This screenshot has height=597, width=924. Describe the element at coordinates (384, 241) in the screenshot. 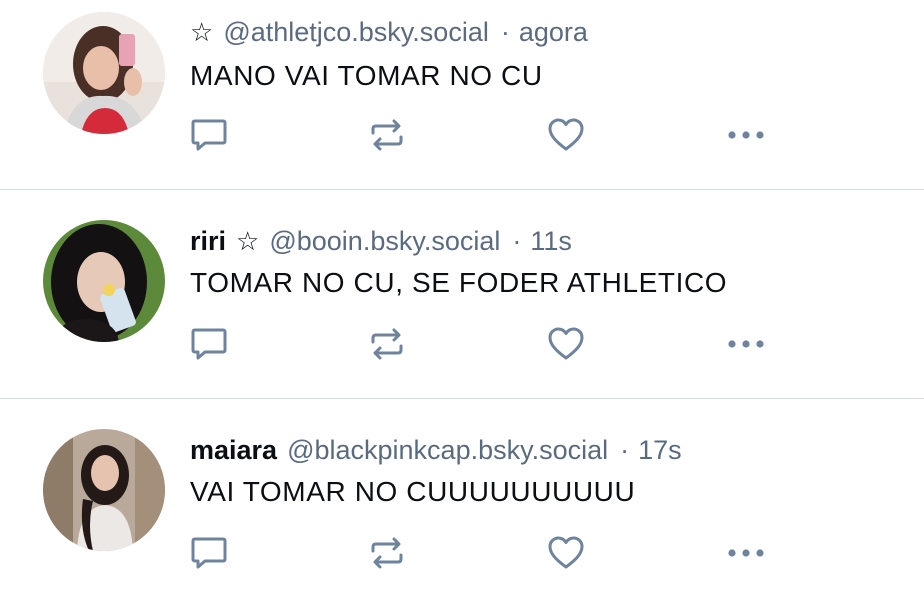

I see `author-handle: @booin.bsky.social` at that location.